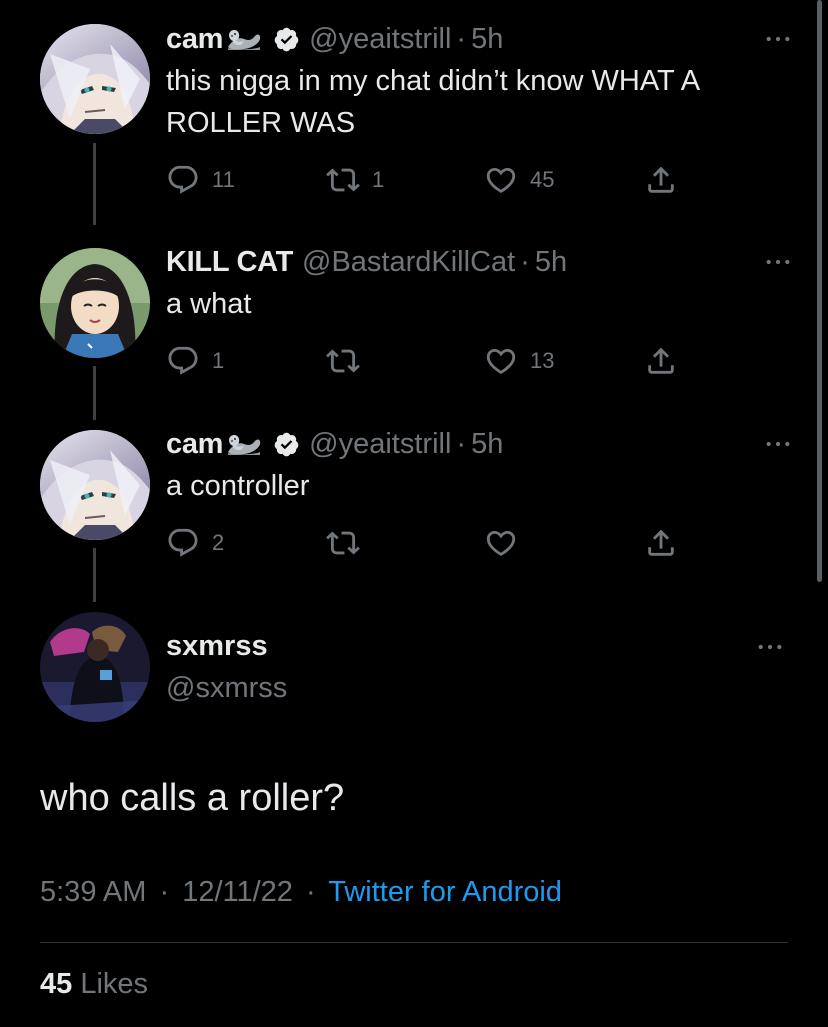 The height and width of the screenshot is (1027, 828). I want to click on tweet-text: a what, so click(209, 304).